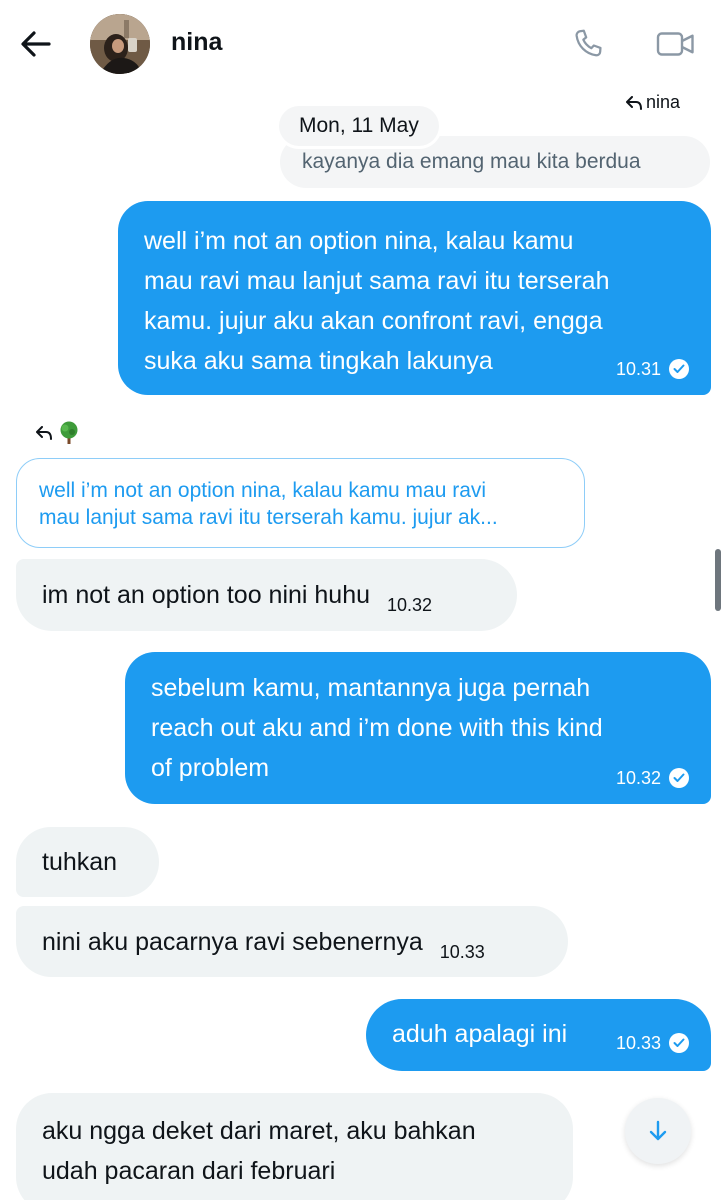 The width and height of the screenshot is (727, 1200). What do you see at coordinates (371, 688) in the screenshot?
I see `message-line: sebelum kamu, mantannya juga pernah` at bounding box center [371, 688].